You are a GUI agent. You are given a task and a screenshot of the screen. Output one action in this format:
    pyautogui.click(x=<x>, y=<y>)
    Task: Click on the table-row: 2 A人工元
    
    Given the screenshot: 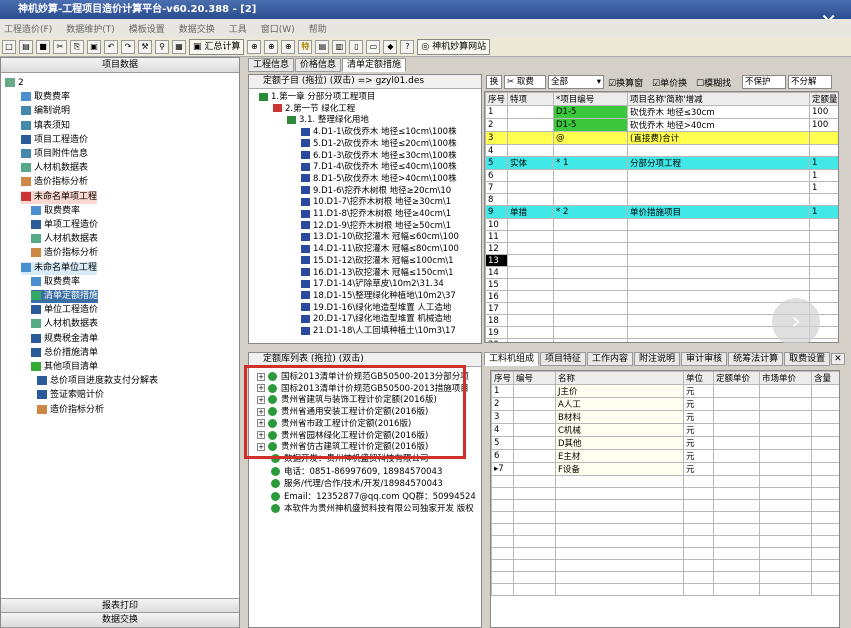 What is the action you would take?
    pyautogui.click(x=665, y=404)
    